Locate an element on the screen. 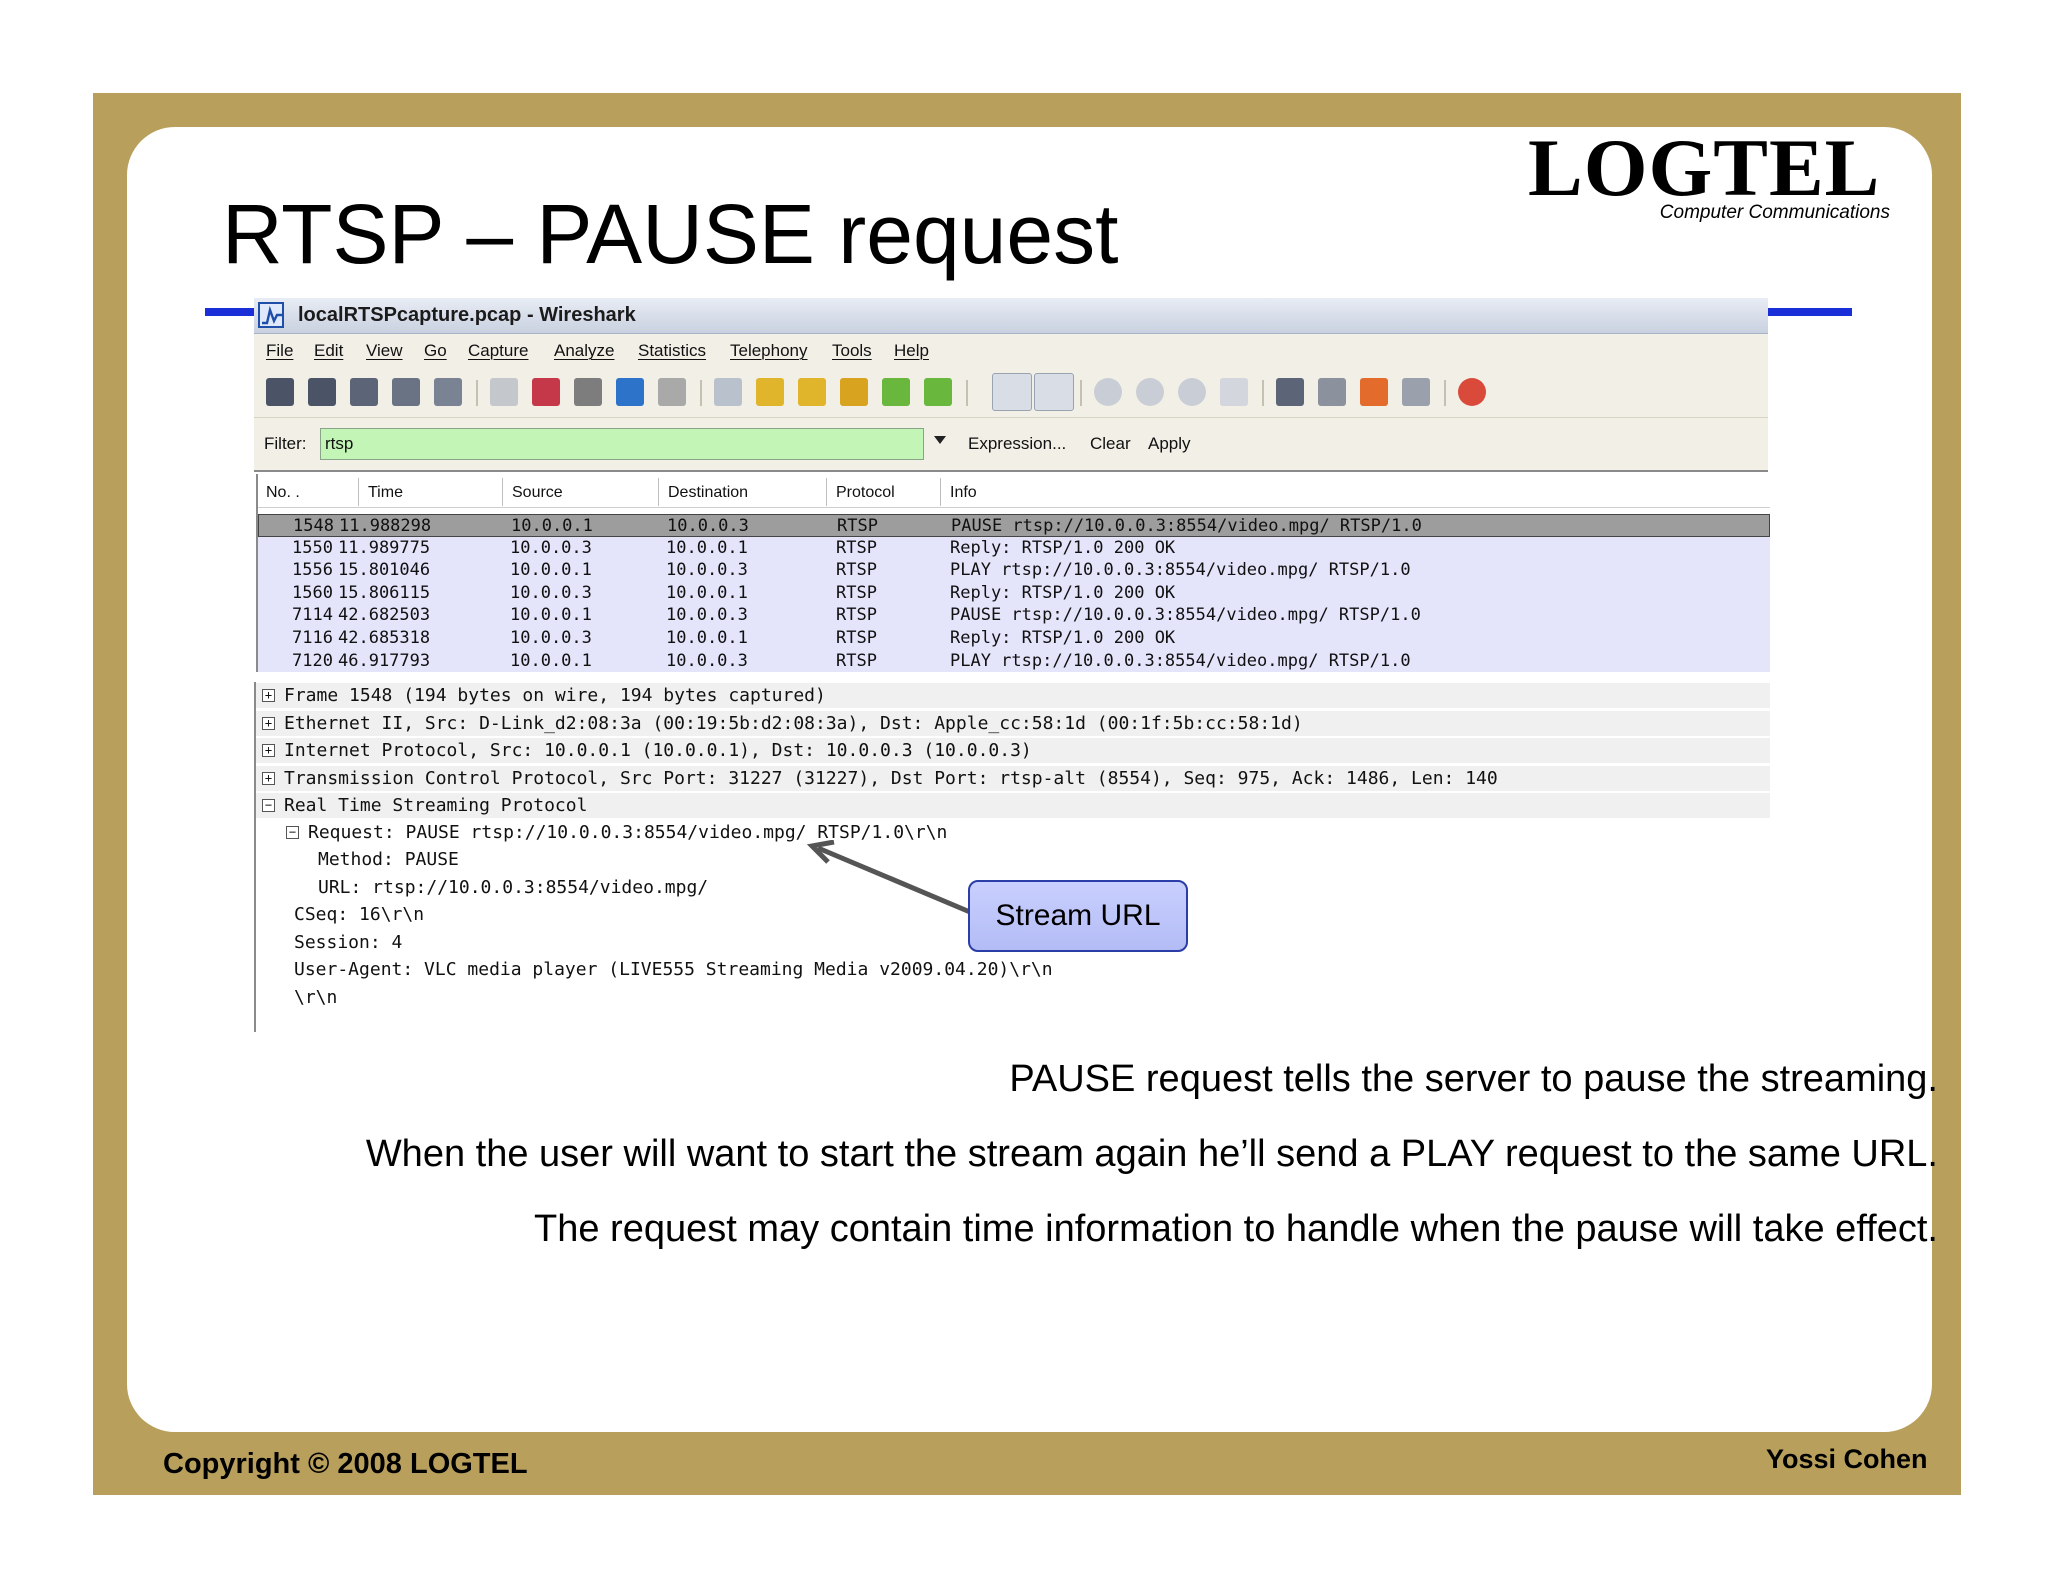 This screenshot has width=2048, height=1582. coloring-rules-icon is located at coordinates (1374, 392).